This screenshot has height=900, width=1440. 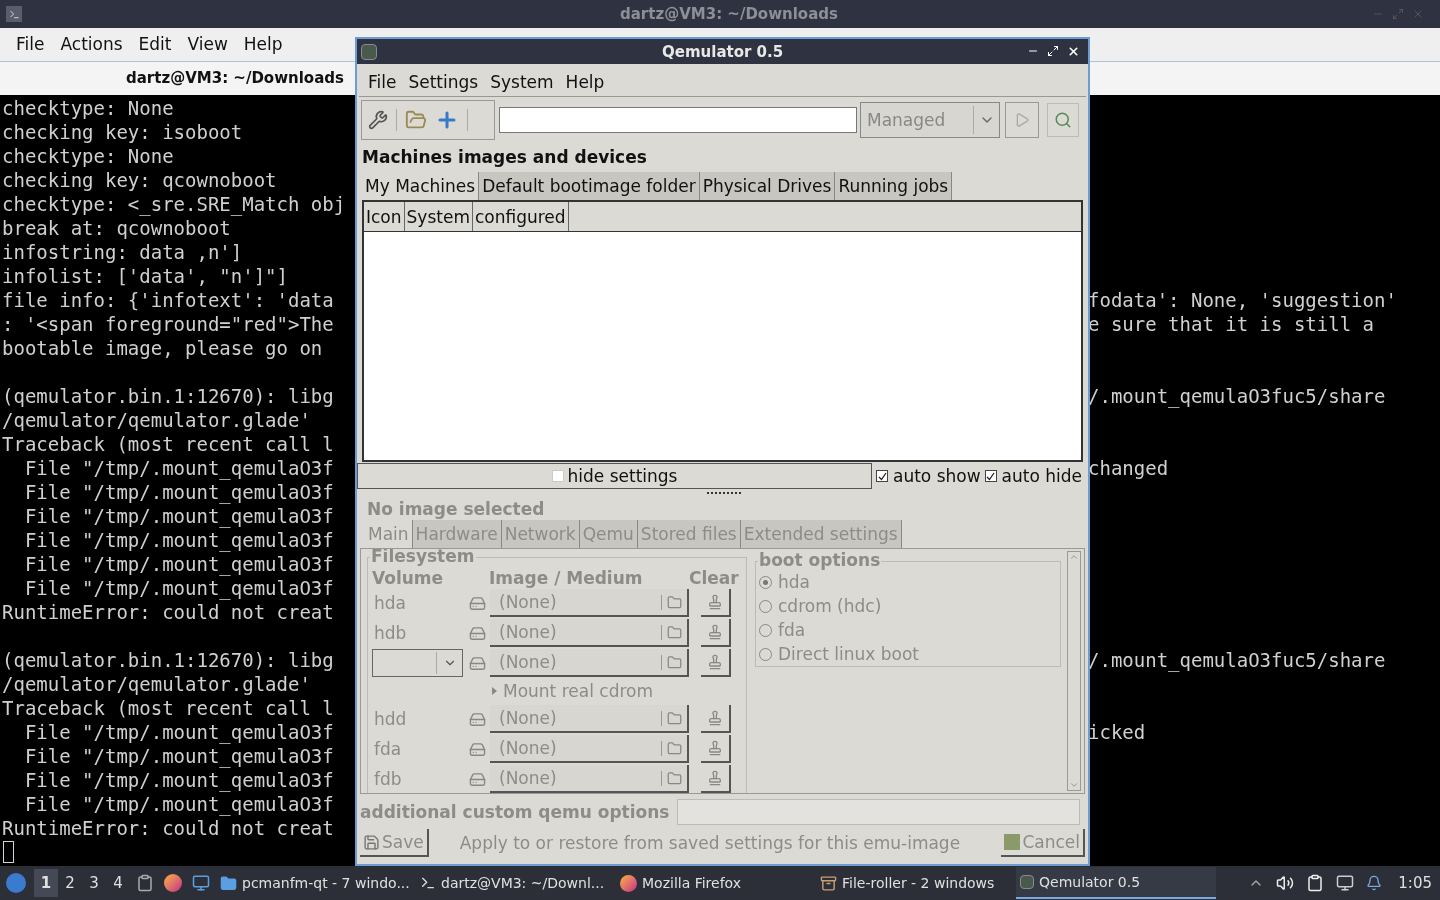 I want to click on settings-title: No image selected, so click(x=456, y=509).